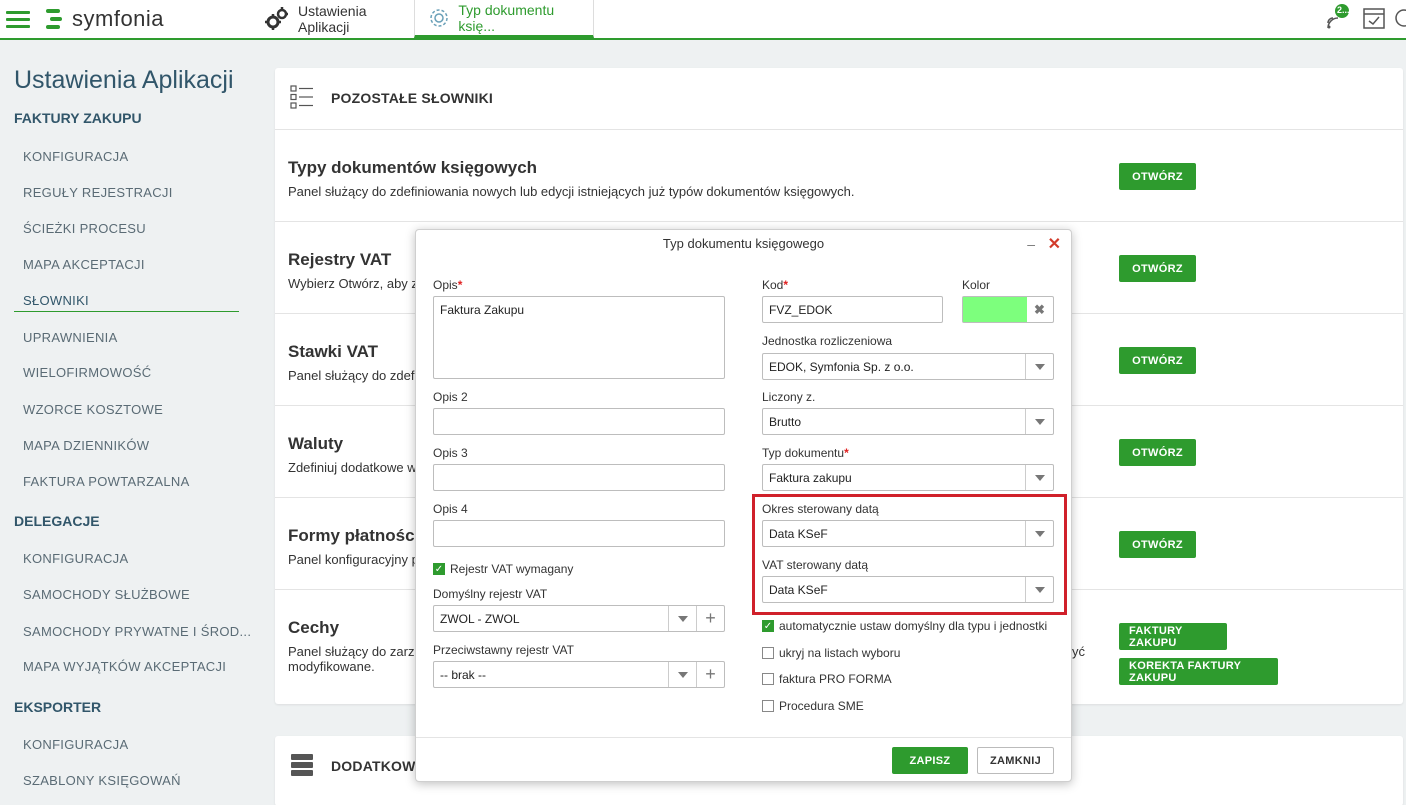 Image resolution: width=1406 pixels, height=805 pixels. What do you see at coordinates (124, 80) in the screenshot?
I see `sidebar-title: Ustawienia Aplikacji` at bounding box center [124, 80].